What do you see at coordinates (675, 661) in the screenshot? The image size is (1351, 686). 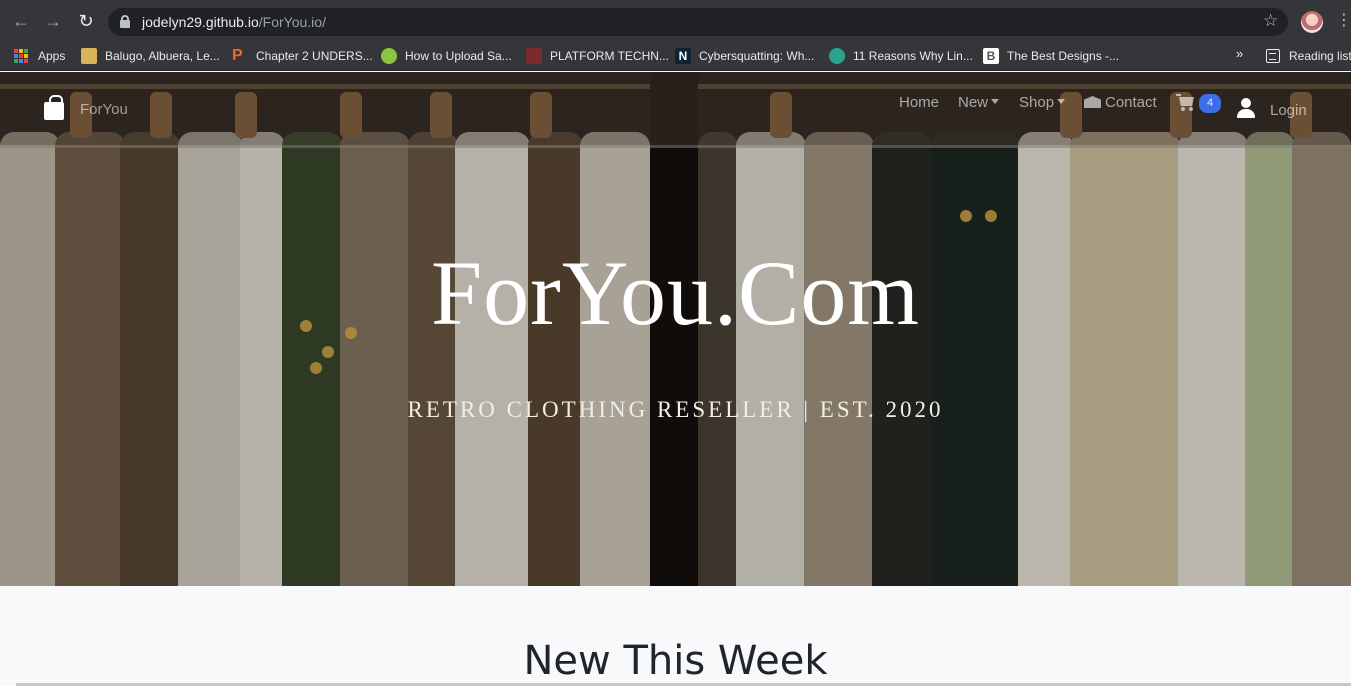 I see `section-title: New This Week` at bounding box center [675, 661].